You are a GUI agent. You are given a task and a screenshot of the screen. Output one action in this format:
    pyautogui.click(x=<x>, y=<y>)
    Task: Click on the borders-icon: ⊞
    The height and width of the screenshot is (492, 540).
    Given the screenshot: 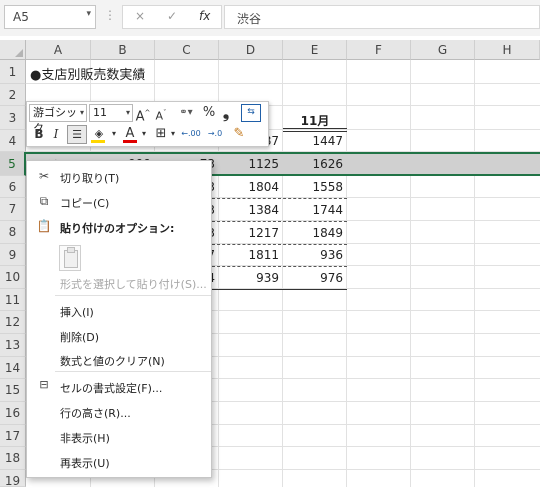 What is the action you would take?
    pyautogui.click(x=161, y=134)
    